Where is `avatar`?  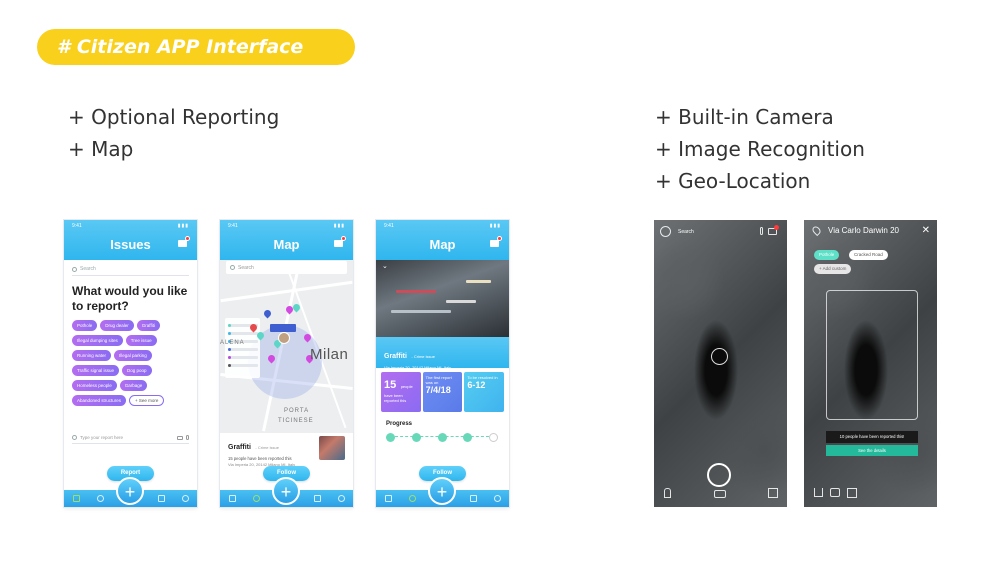 avatar is located at coordinates (284, 338).